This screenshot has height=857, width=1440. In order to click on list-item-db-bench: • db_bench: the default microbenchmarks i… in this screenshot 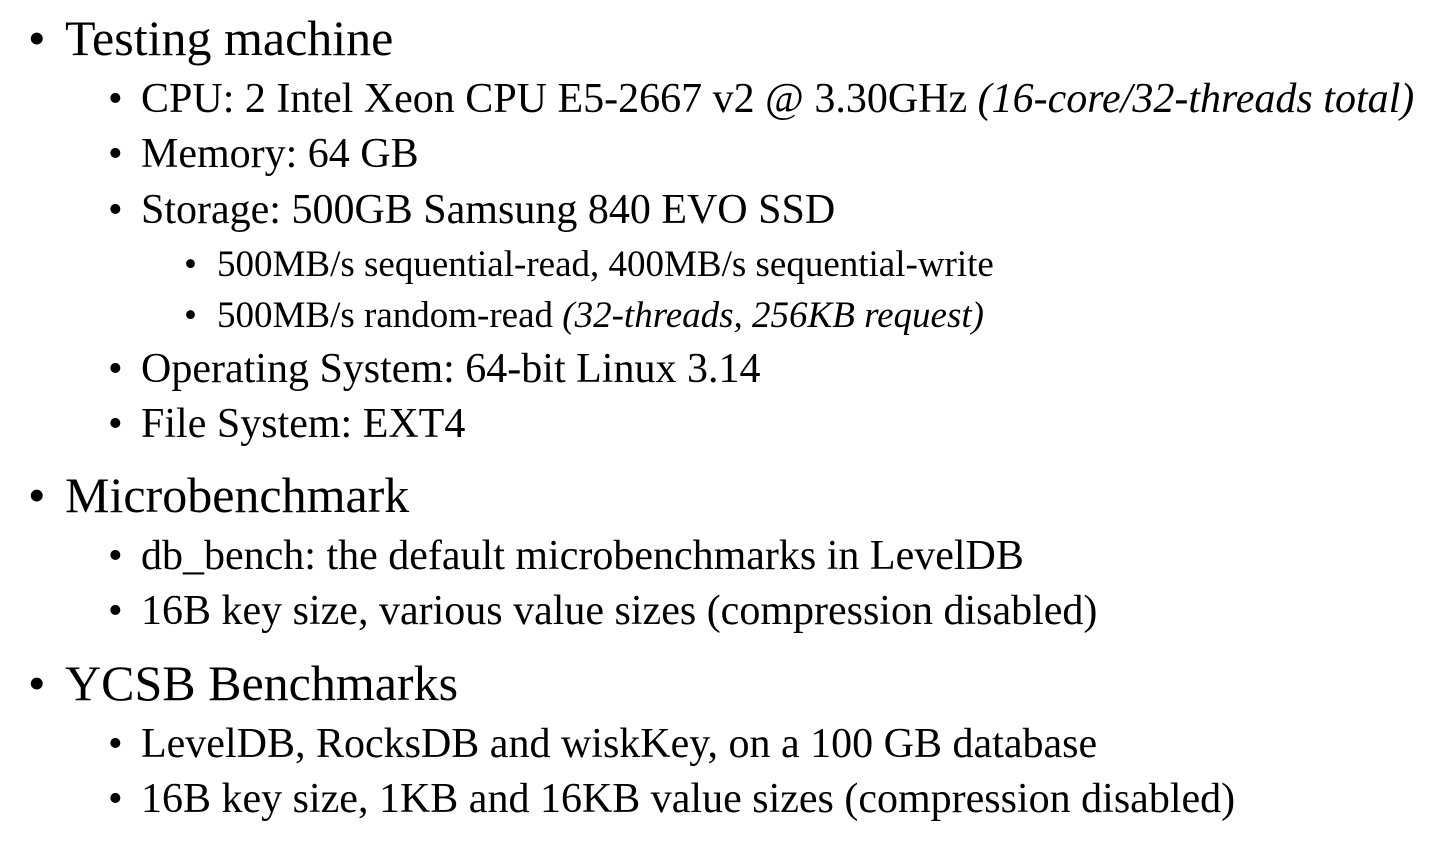, I will do `click(566, 556)`.